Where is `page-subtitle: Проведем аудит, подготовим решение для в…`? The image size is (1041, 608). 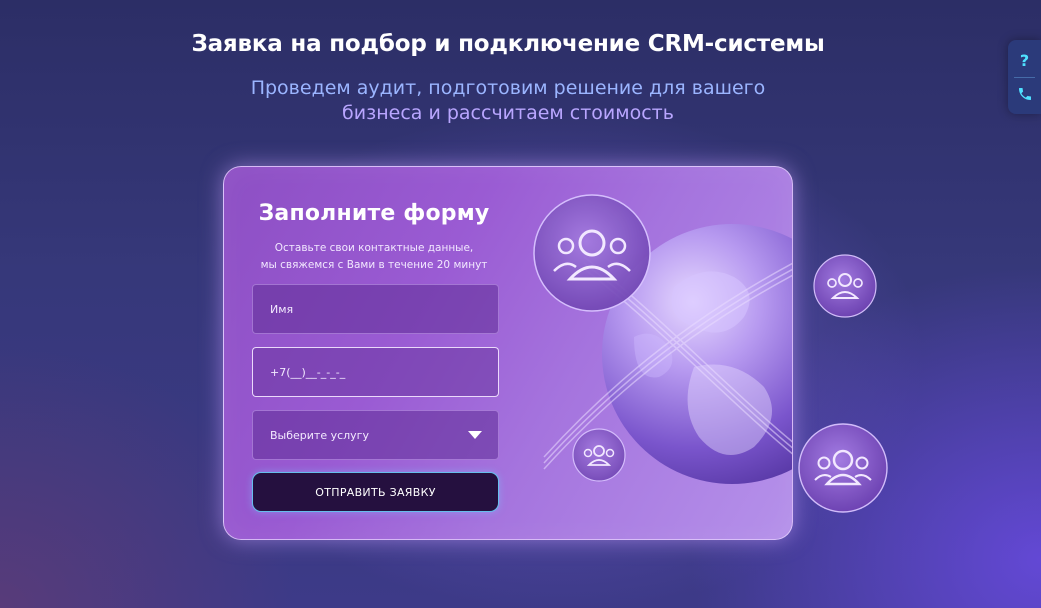
page-subtitle: Проведем аудит, подготовим решение для в… is located at coordinates (508, 101).